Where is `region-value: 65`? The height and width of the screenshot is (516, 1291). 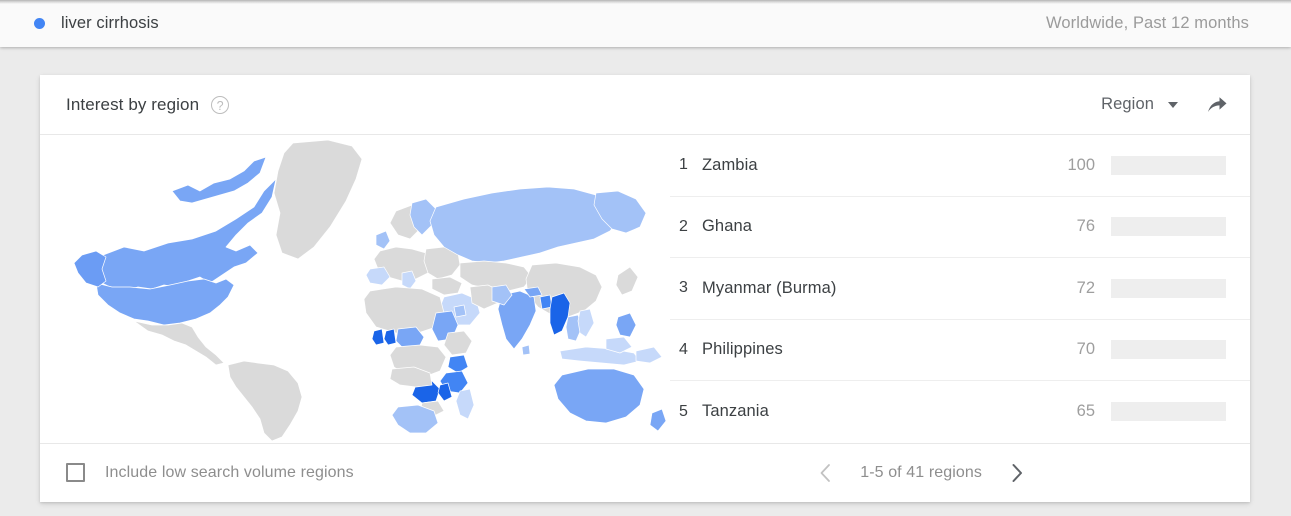 region-value: 65 is located at coordinates (1085, 411).